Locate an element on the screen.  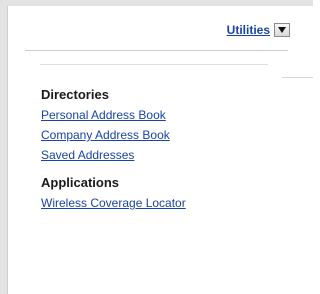
applications-section: Applications Wireless Coverage Locator is located at coordinates (113, 192).